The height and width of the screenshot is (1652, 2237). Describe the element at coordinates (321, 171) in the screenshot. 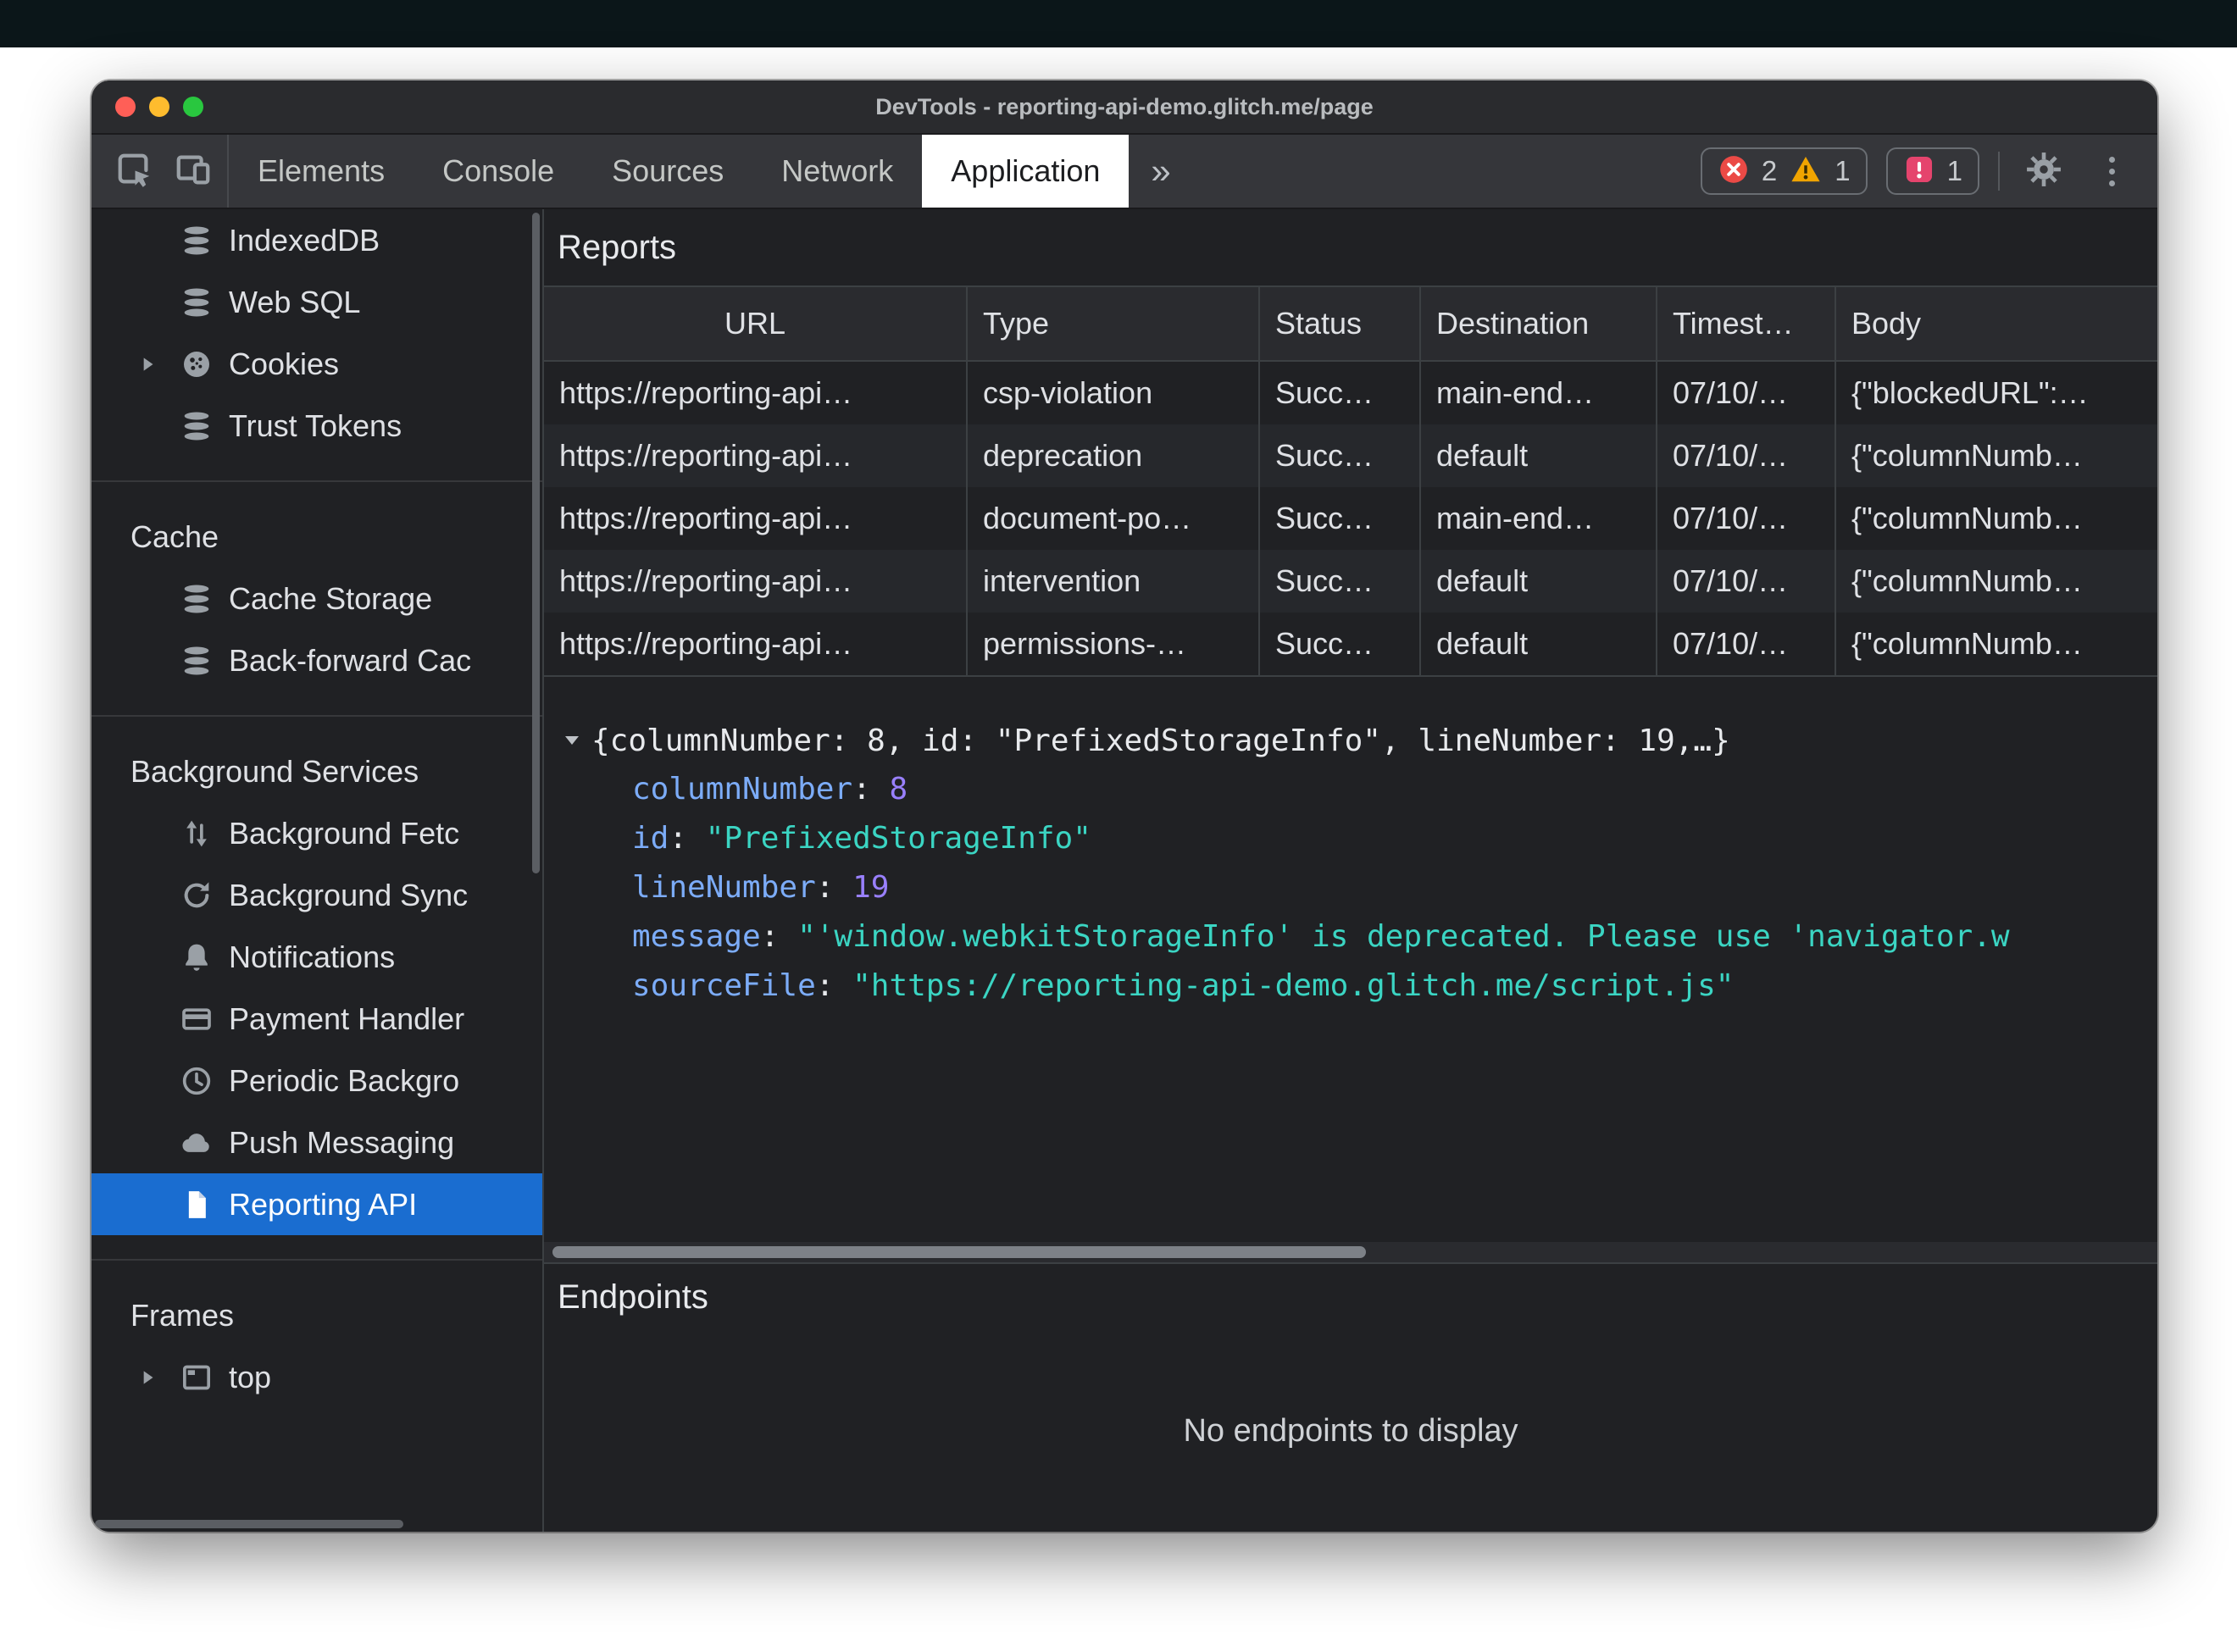

I see `tab-elements: Elements` at that location.